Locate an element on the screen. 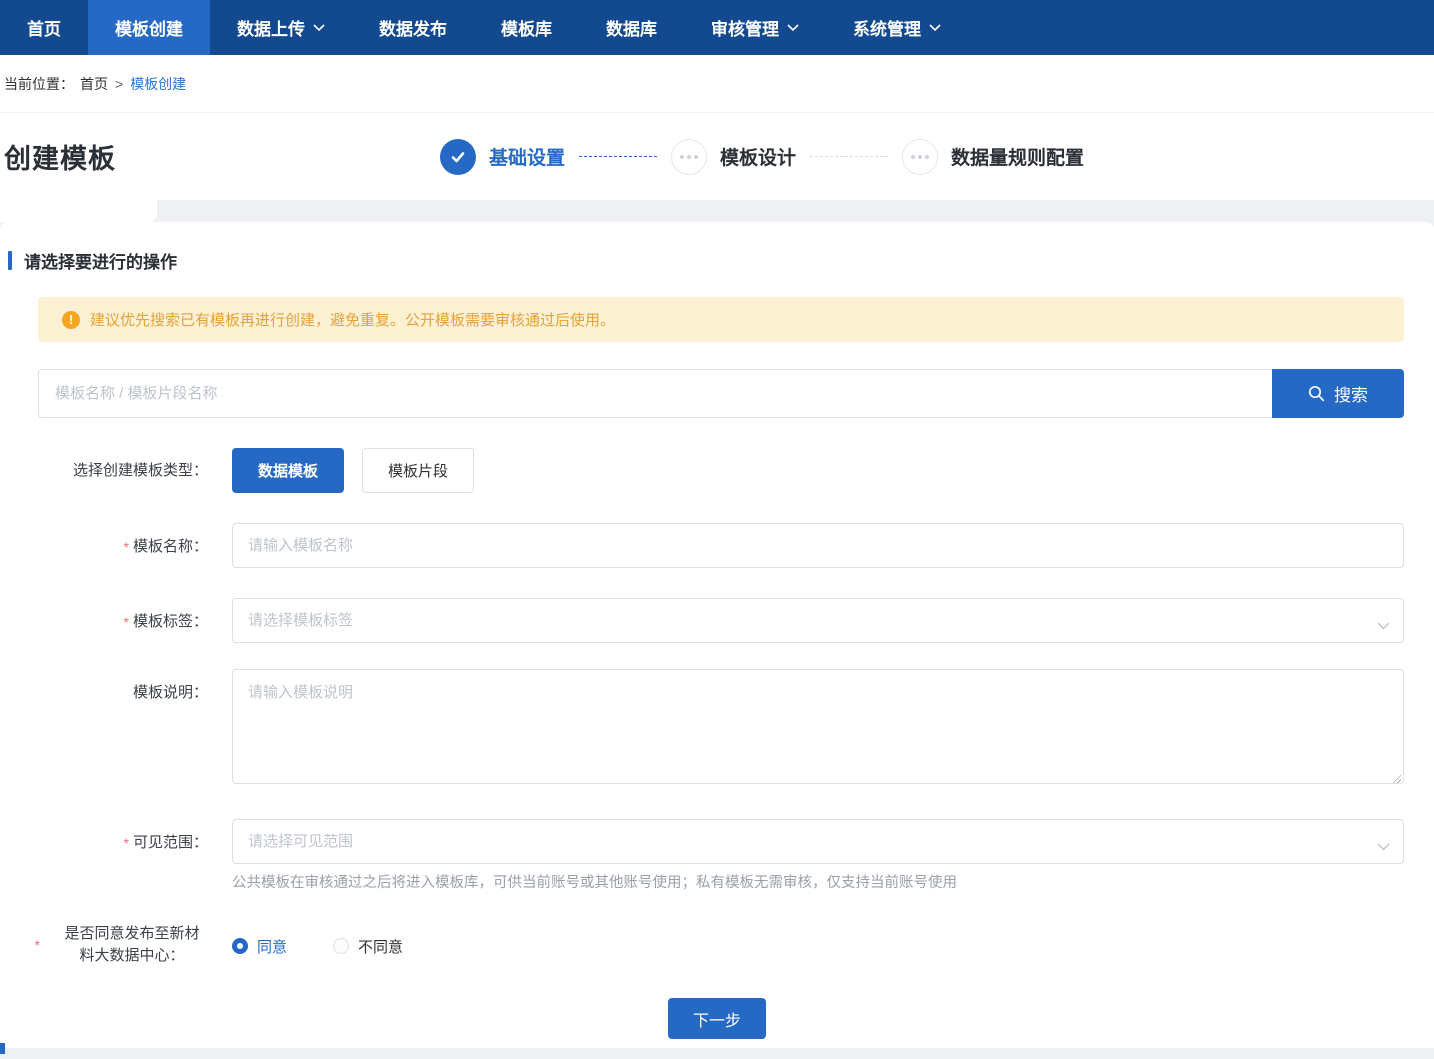 The width and height of the screenshot is (1434, 1059). publish-consent-label: * 是否同意发布至新材 料大数据中心： is located at coordinates (117, 944).